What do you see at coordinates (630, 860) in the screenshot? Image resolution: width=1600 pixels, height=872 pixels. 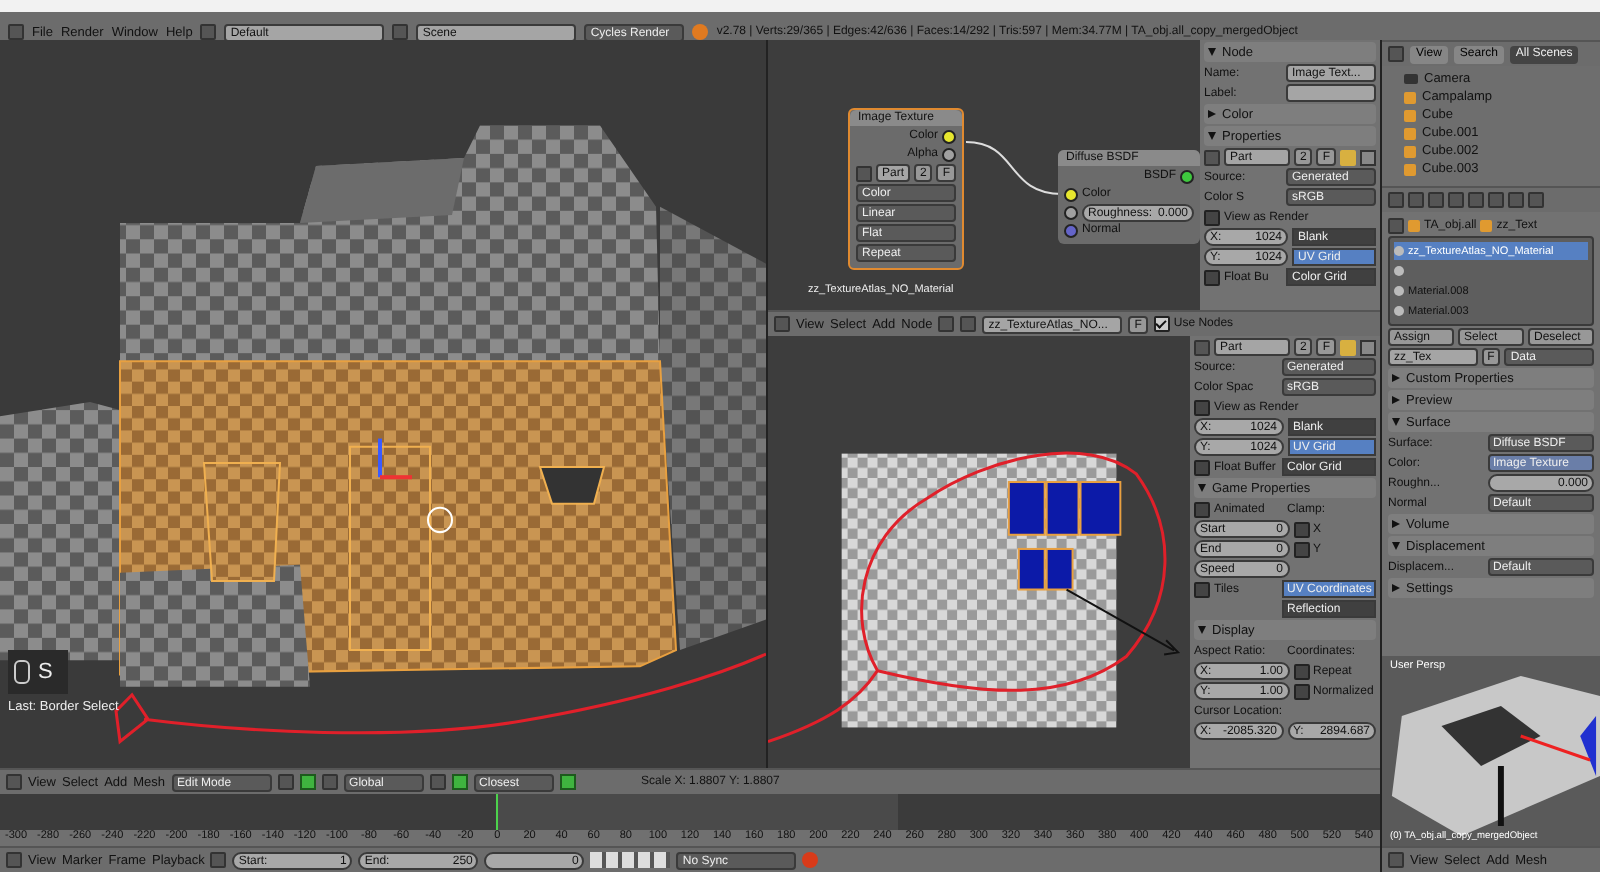 I see `playback-controls-icon` at bounding box center [630, 860].